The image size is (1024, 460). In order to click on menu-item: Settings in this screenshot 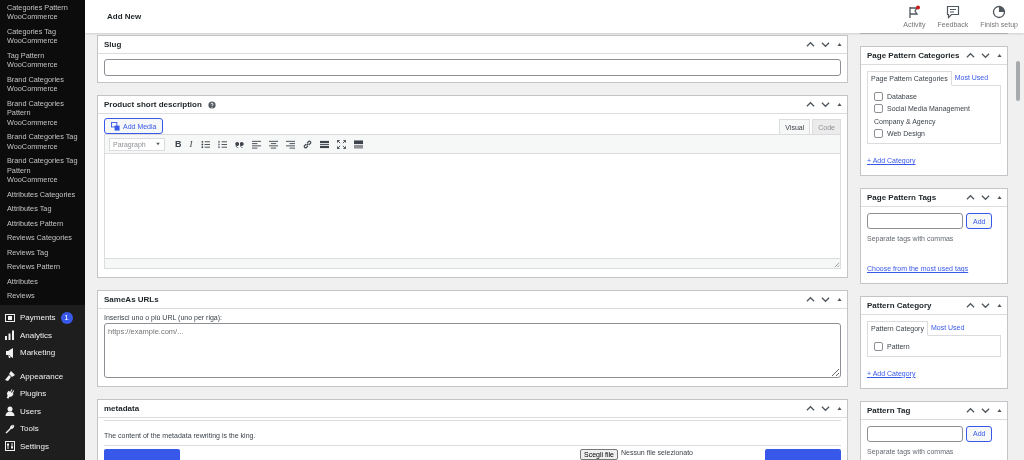, I will do `click(34, 446)`.